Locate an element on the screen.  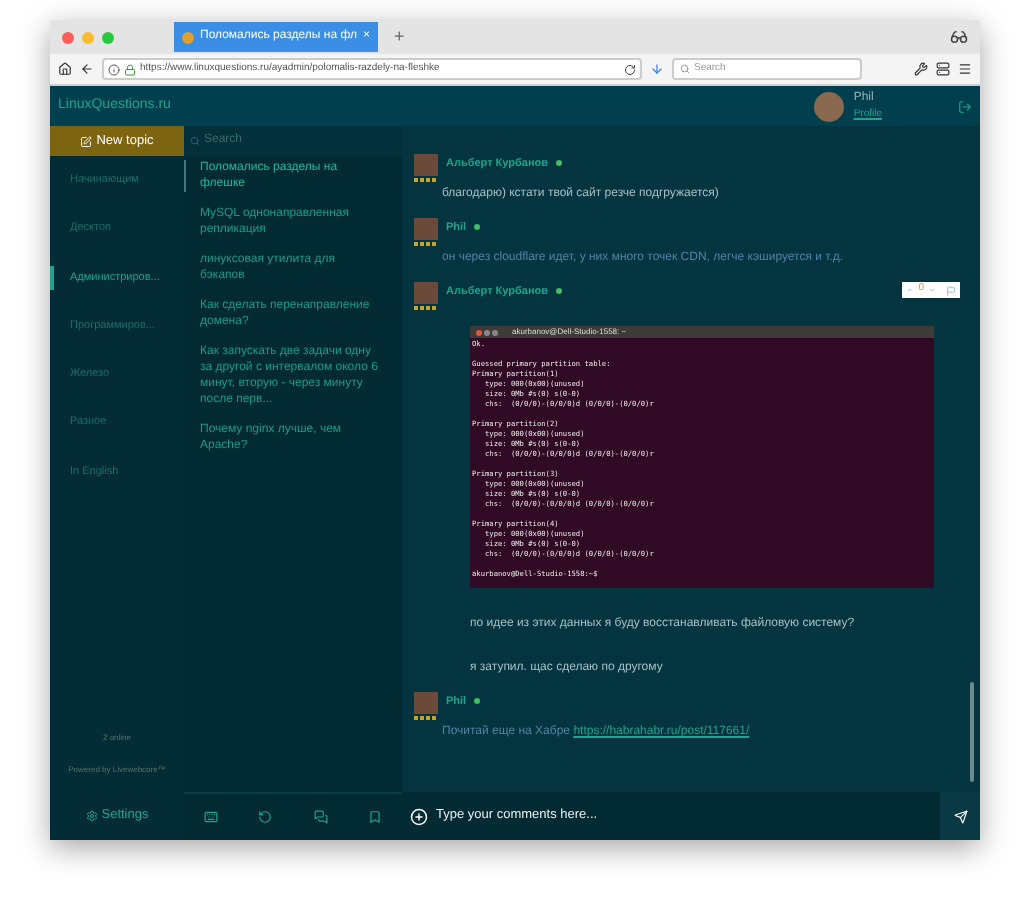
edit-icon is located at coordinates (86, 141).